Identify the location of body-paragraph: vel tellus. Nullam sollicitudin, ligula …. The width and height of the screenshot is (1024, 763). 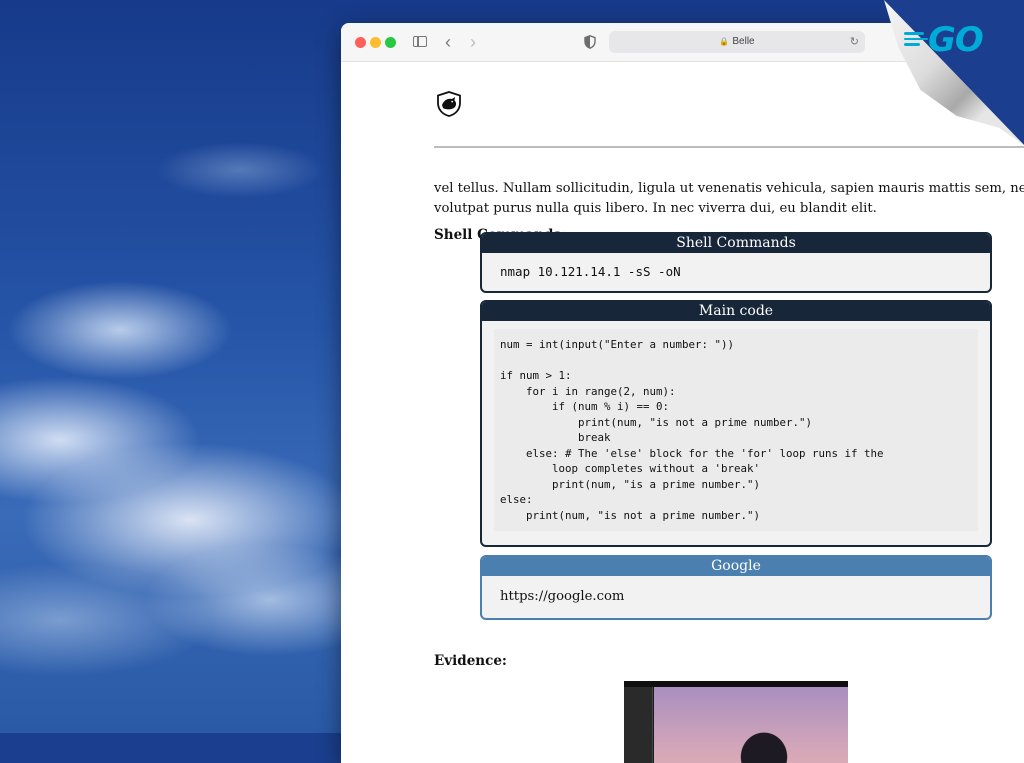
(729, 199).